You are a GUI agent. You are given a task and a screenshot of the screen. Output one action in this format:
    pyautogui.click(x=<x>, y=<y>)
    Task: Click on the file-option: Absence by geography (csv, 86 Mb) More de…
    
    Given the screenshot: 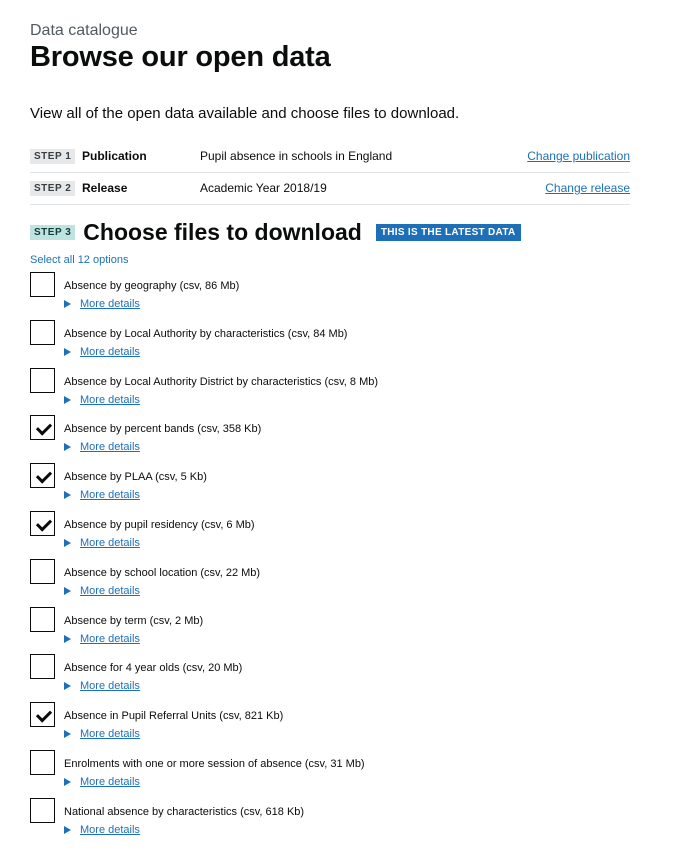 What is the action you would take?
    pyautogui.click(x=330, y=296)
    